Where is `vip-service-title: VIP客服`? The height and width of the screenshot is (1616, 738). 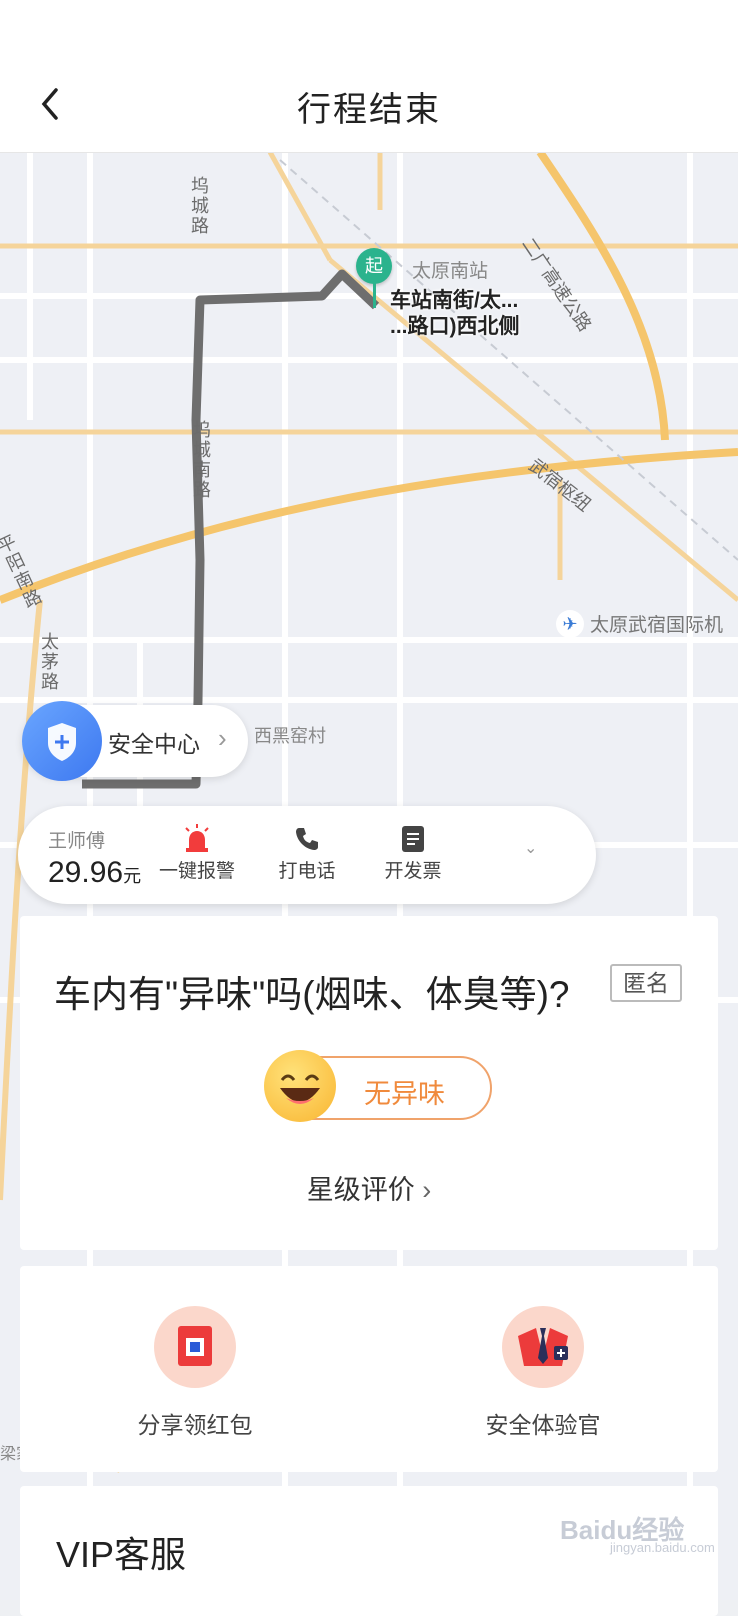 vip-service-title: VIP客服 is located at coordinates (121, 1554).